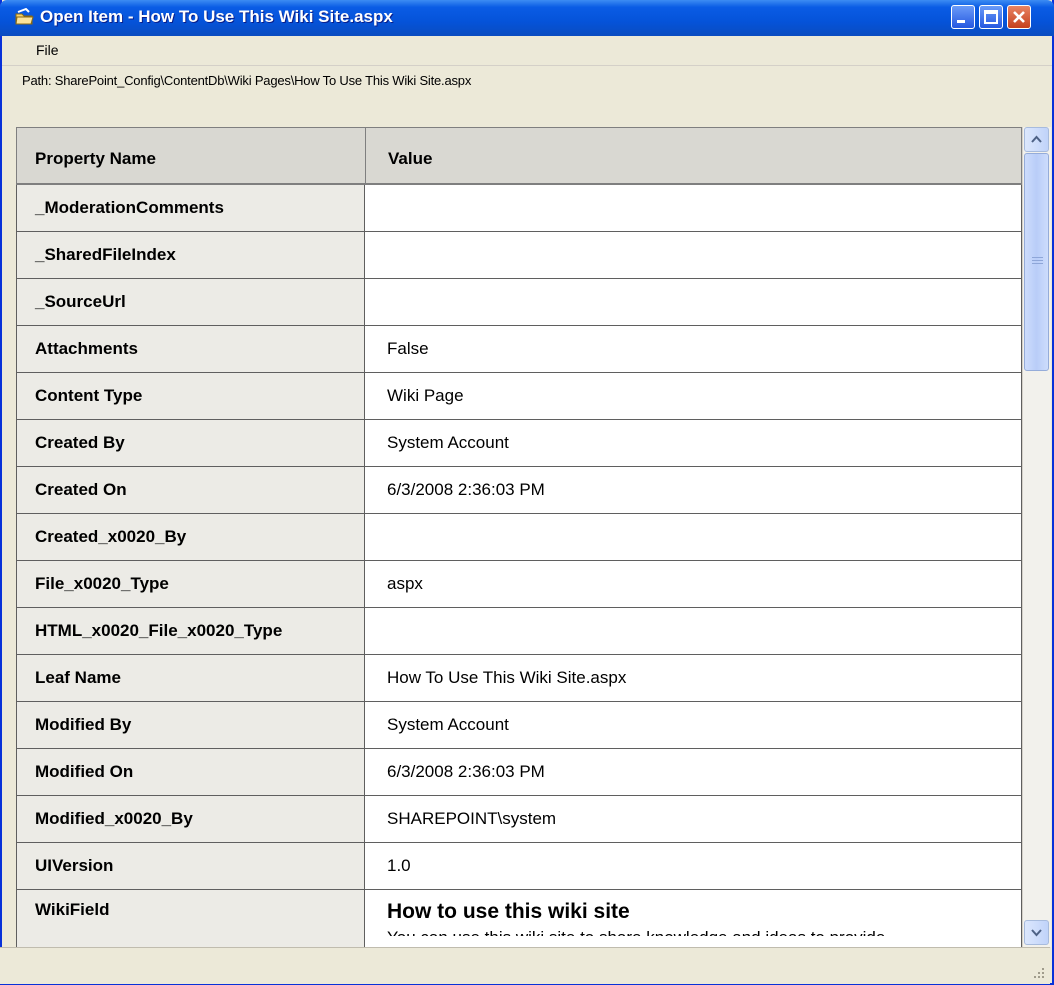 The width and height of the screenshot is (1054, 985). I want to click on table-row: HTML_x0020_File_x0020_Type, so click(519, 631).